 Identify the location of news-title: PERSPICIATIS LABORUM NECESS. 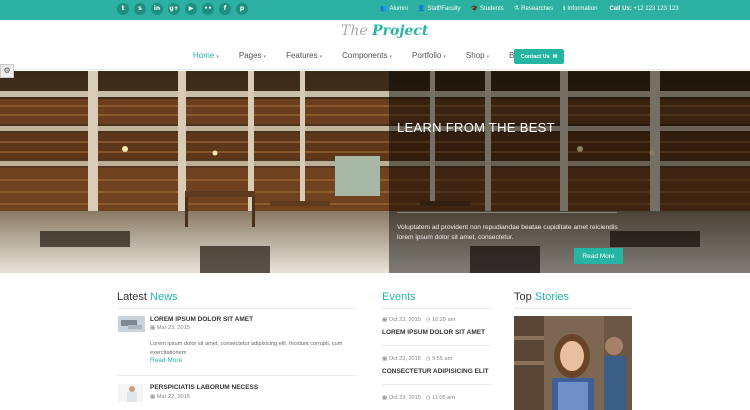
(204, 387).